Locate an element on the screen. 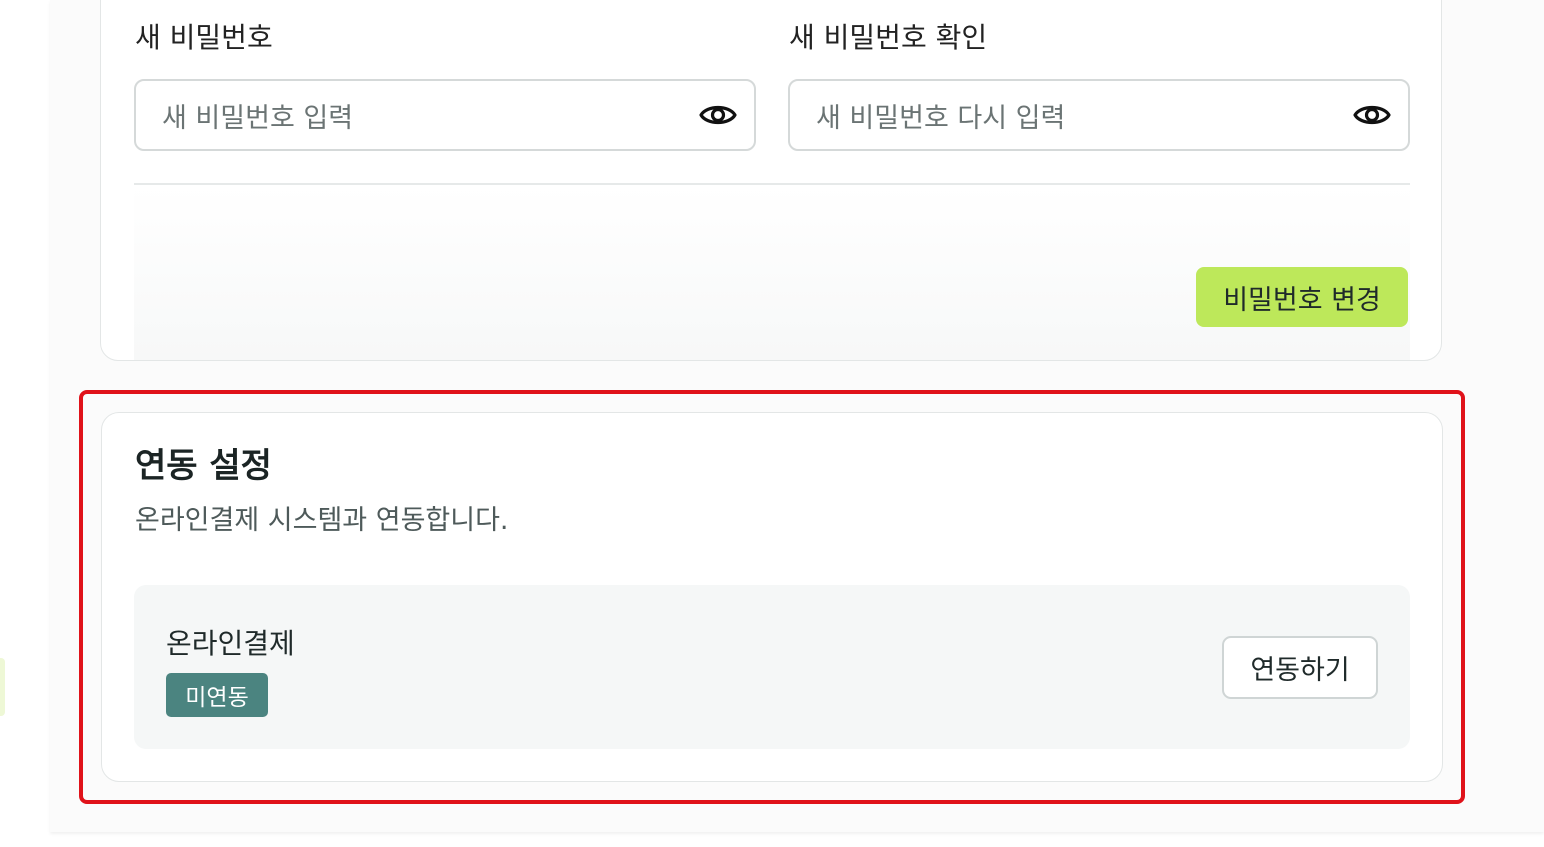  new-password-field: 새 비밀번호 입력 is located at coordinates (445, 115).